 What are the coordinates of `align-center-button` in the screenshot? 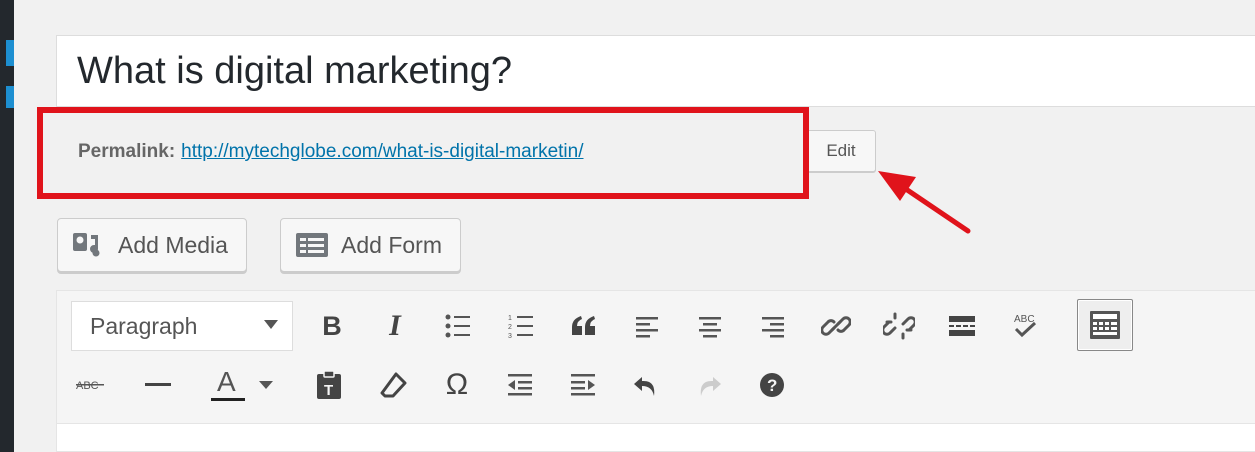 It's located at (710, 326).